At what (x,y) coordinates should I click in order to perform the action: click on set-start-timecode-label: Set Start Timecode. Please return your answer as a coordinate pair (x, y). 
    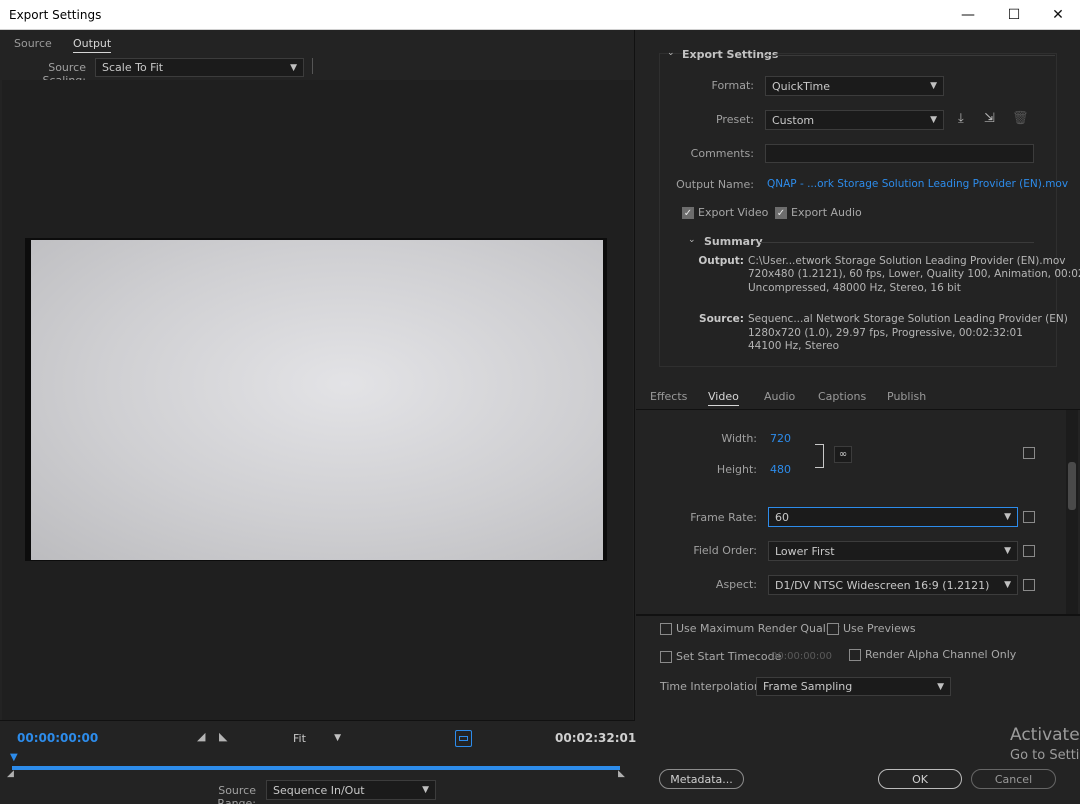
    Looking at the image, I should click on (728, 656).